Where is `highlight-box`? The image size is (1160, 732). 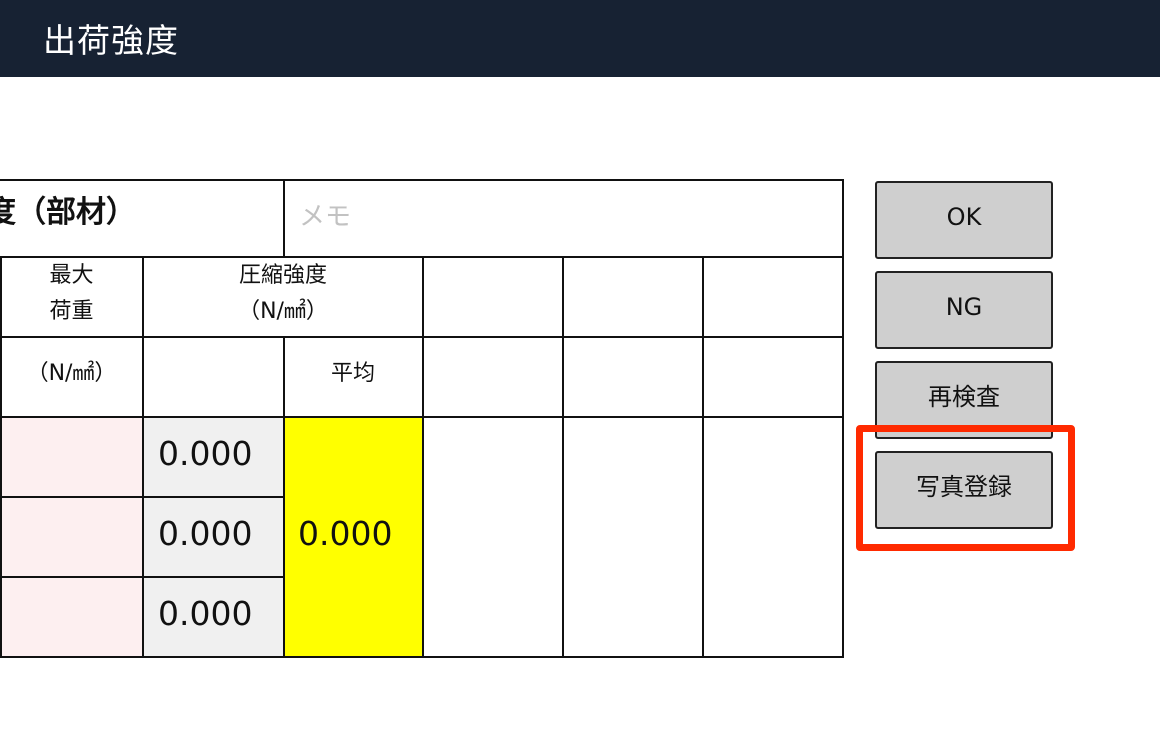 highlight-box is located at coordinates (965, 488).